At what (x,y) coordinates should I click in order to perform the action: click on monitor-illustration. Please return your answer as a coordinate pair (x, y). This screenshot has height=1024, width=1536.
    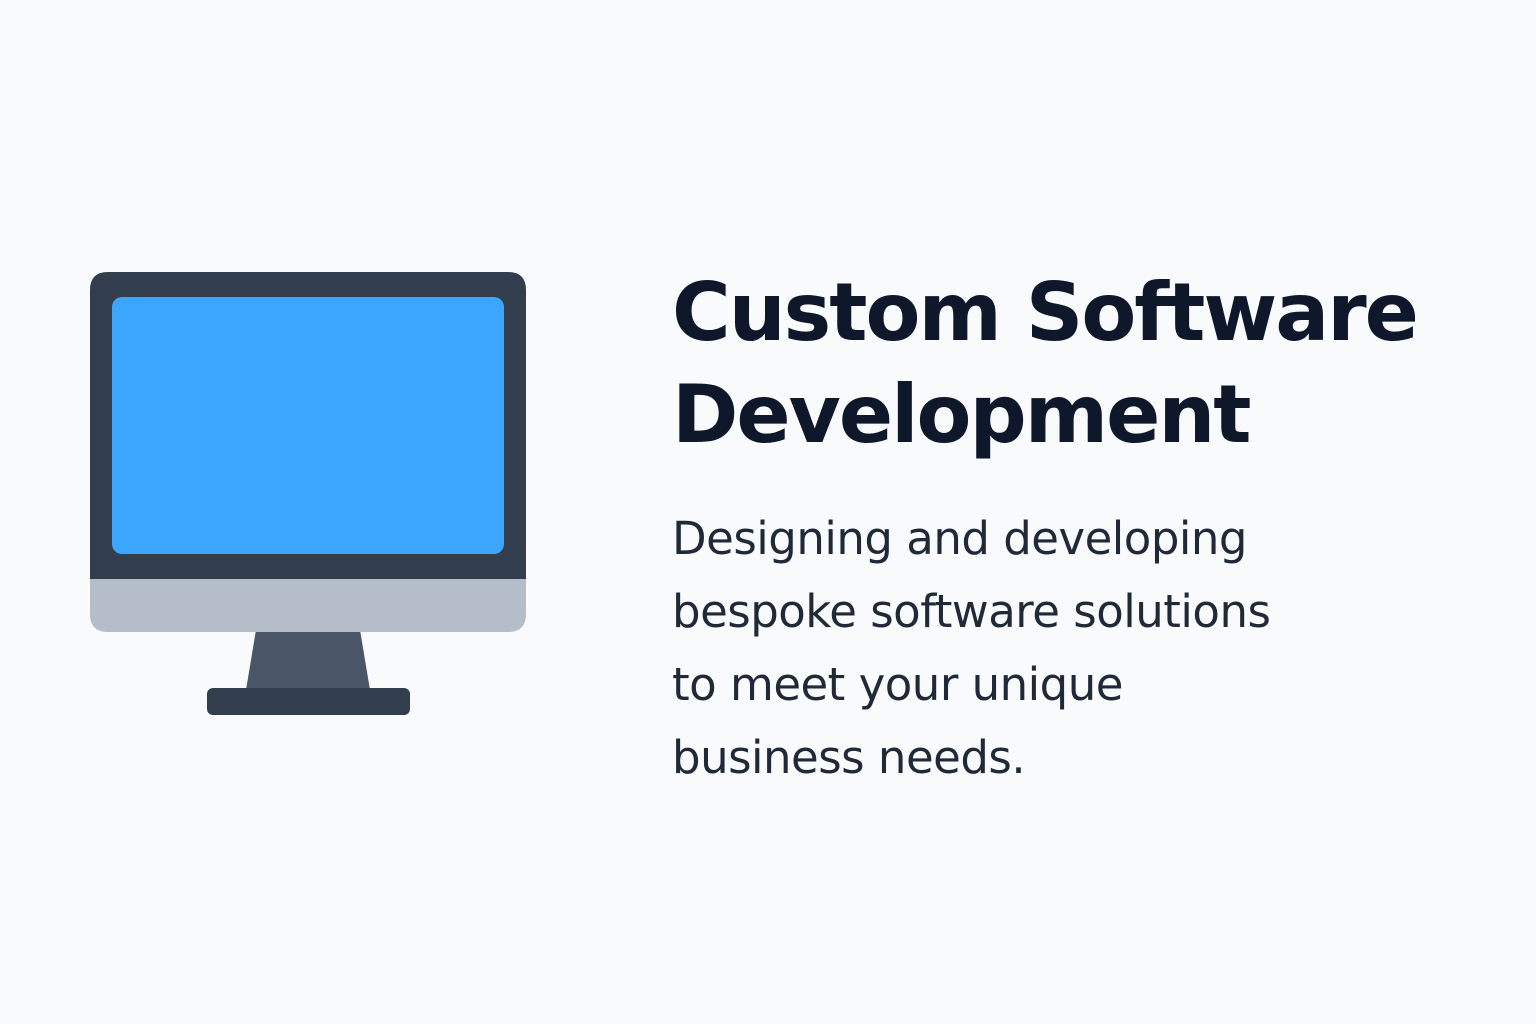
    Looking at the image, I should click on (308, 493).